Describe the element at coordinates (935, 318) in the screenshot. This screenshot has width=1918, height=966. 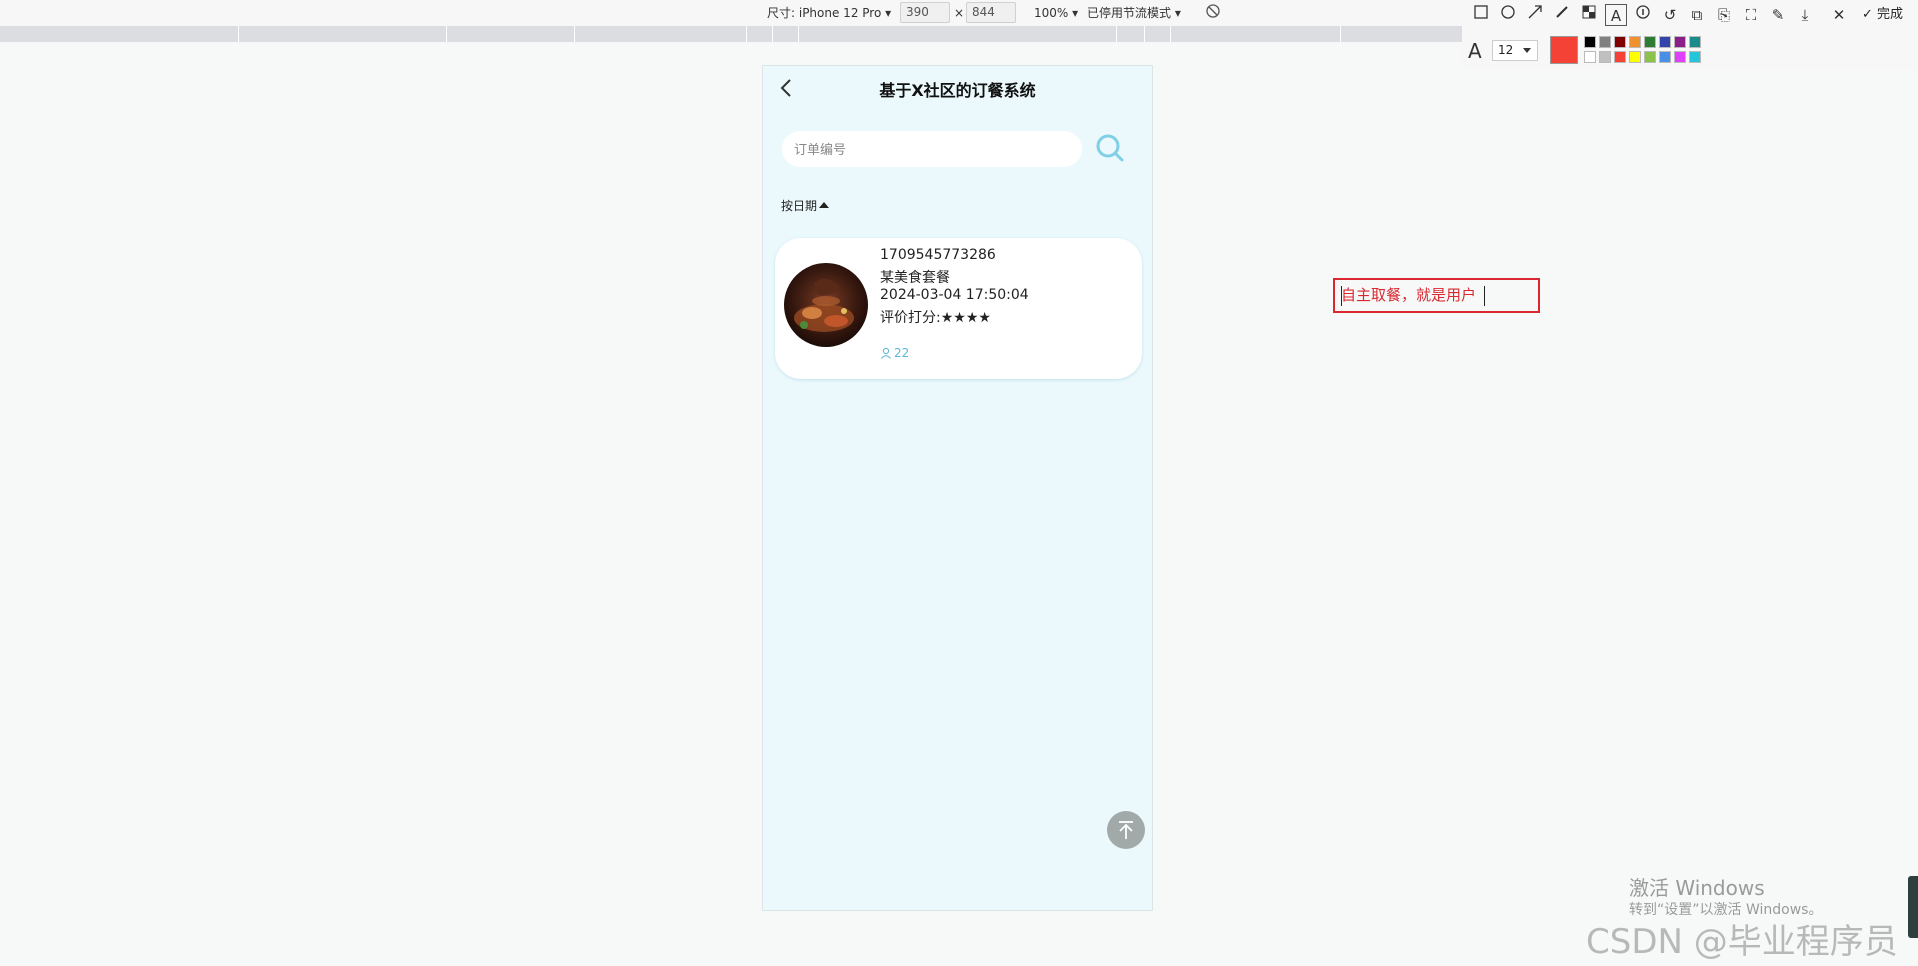
I see `order-rating: 评价打分:★★★★` at that location.